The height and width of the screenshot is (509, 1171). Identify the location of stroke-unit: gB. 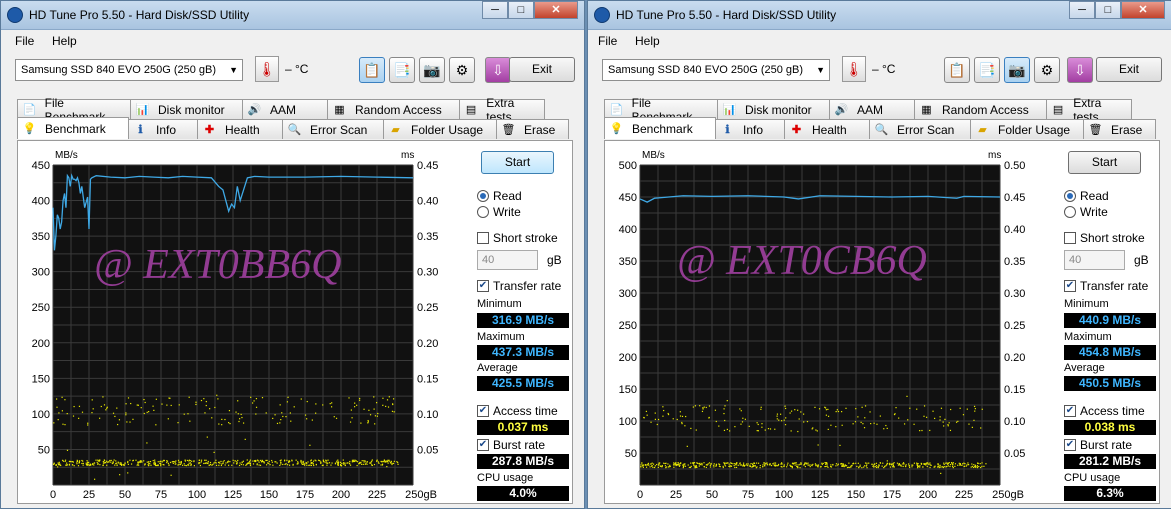
(1141, 260).